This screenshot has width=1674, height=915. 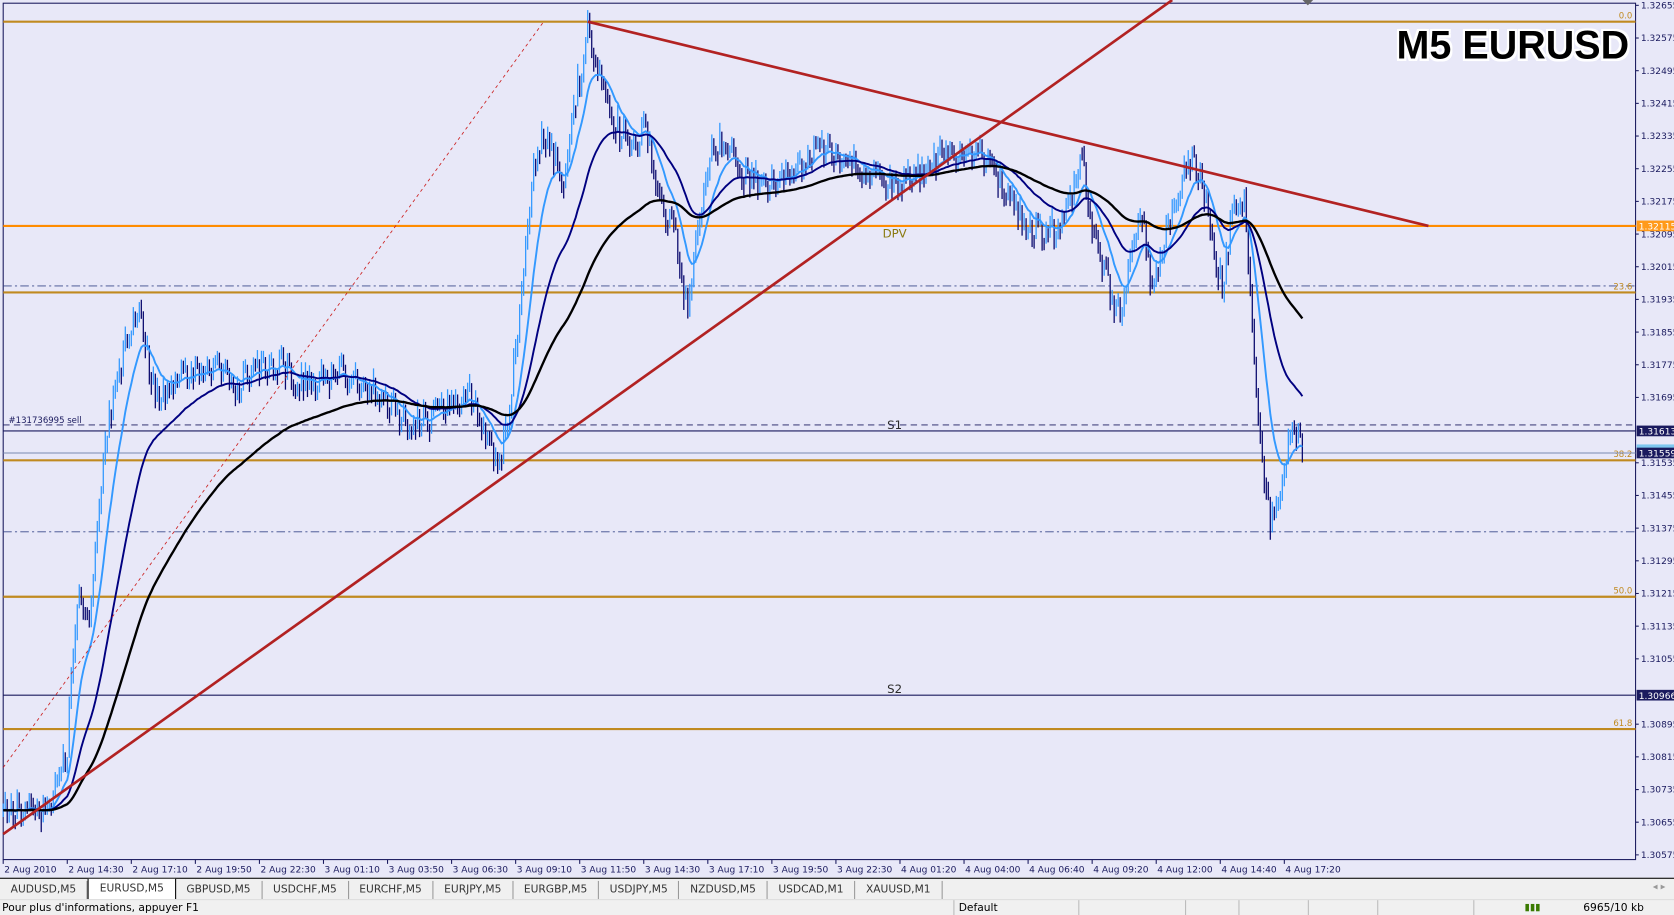 I want to click on x-tick-label: 2 Aug 2010, so click(x=30, y=870).